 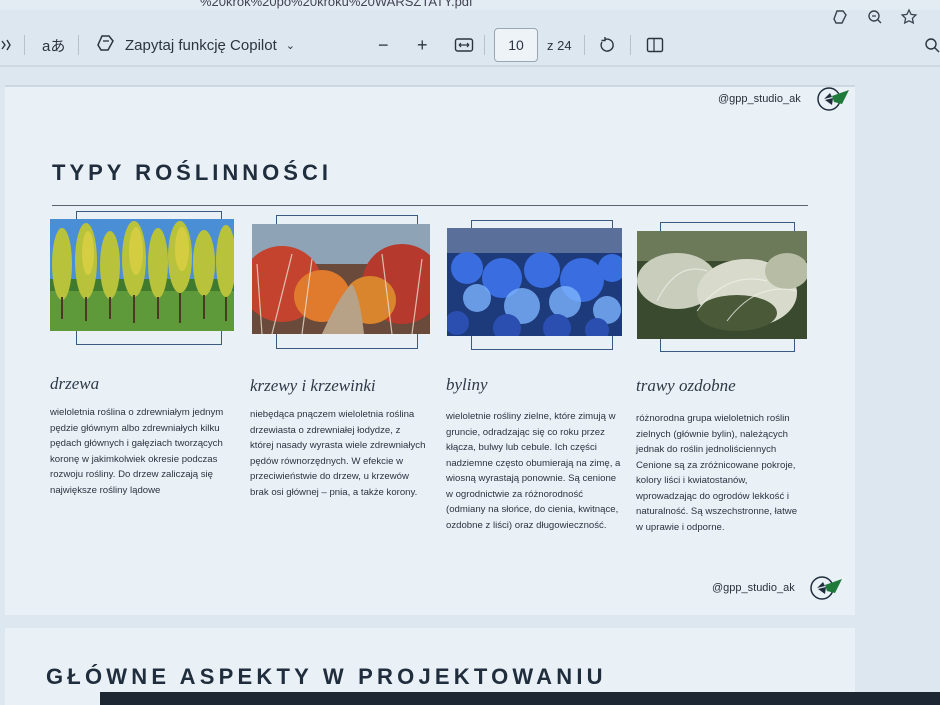 What do you see at coordinates (607, 45) in the screenshot?
I see `rotate-icon` at bounding box center [607, 45].